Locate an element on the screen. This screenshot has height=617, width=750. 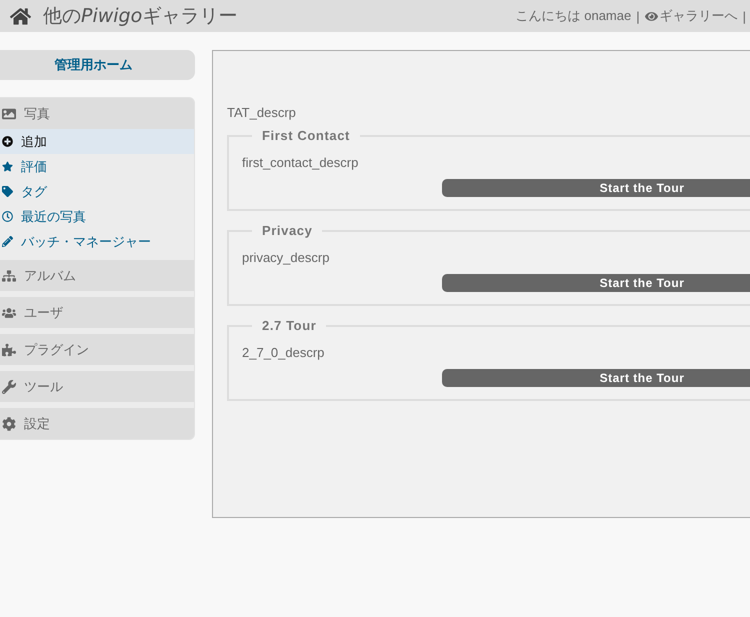
pencil-icon is located at coordinates (7, 241).